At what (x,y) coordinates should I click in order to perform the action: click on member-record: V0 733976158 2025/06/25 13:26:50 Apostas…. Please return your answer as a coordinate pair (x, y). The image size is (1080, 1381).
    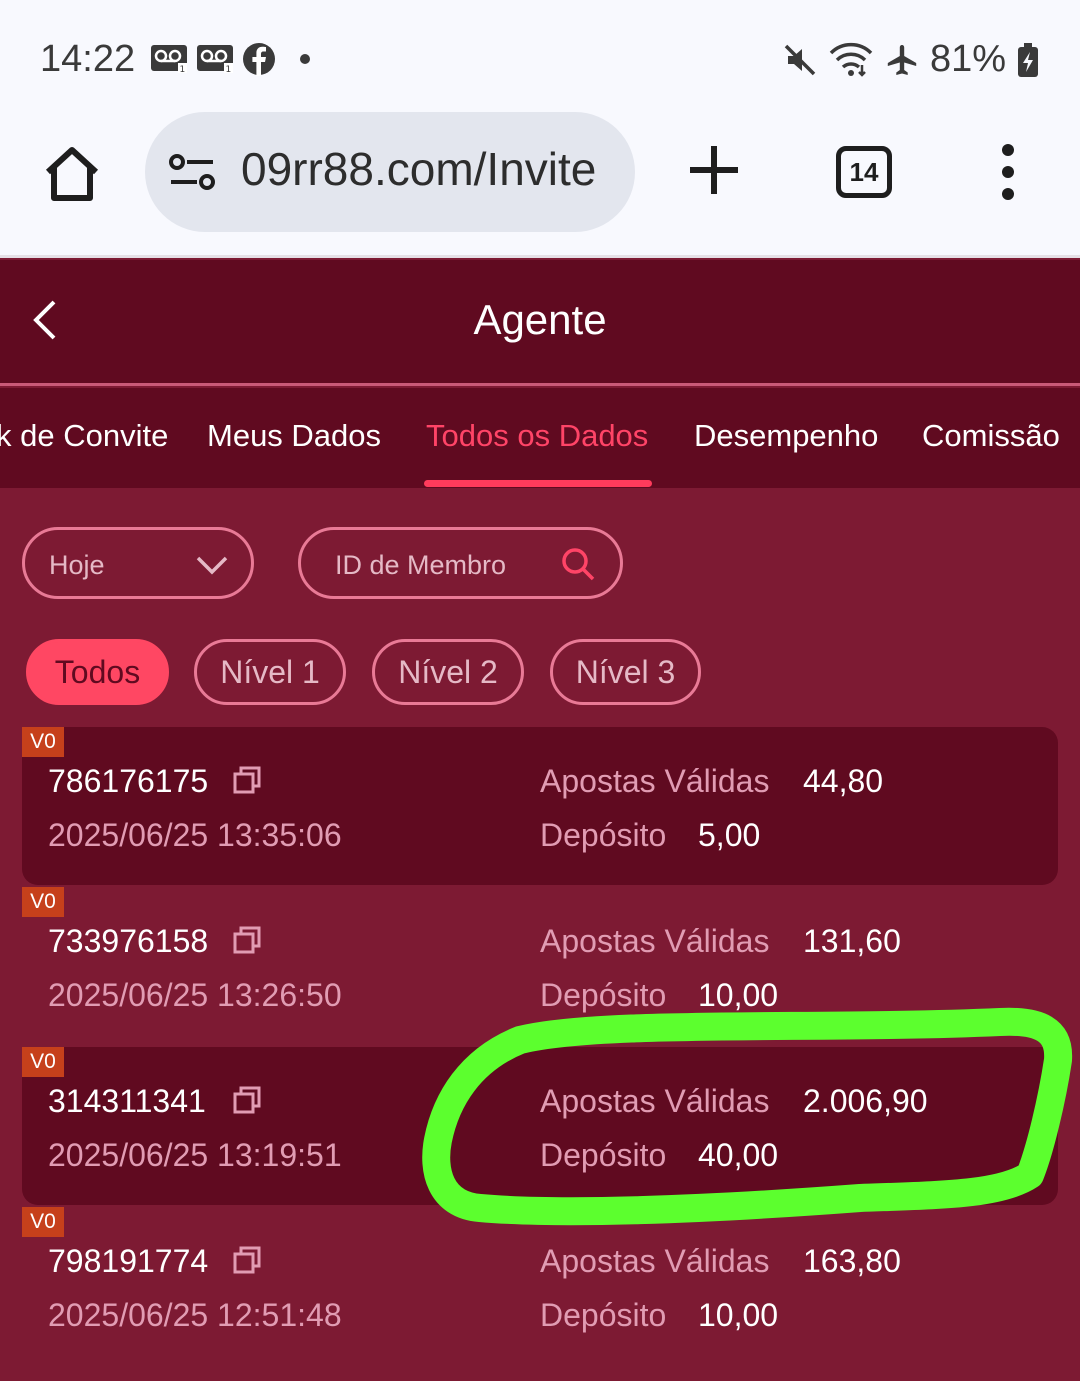
    Looking at the image, I should click on (540, 966).